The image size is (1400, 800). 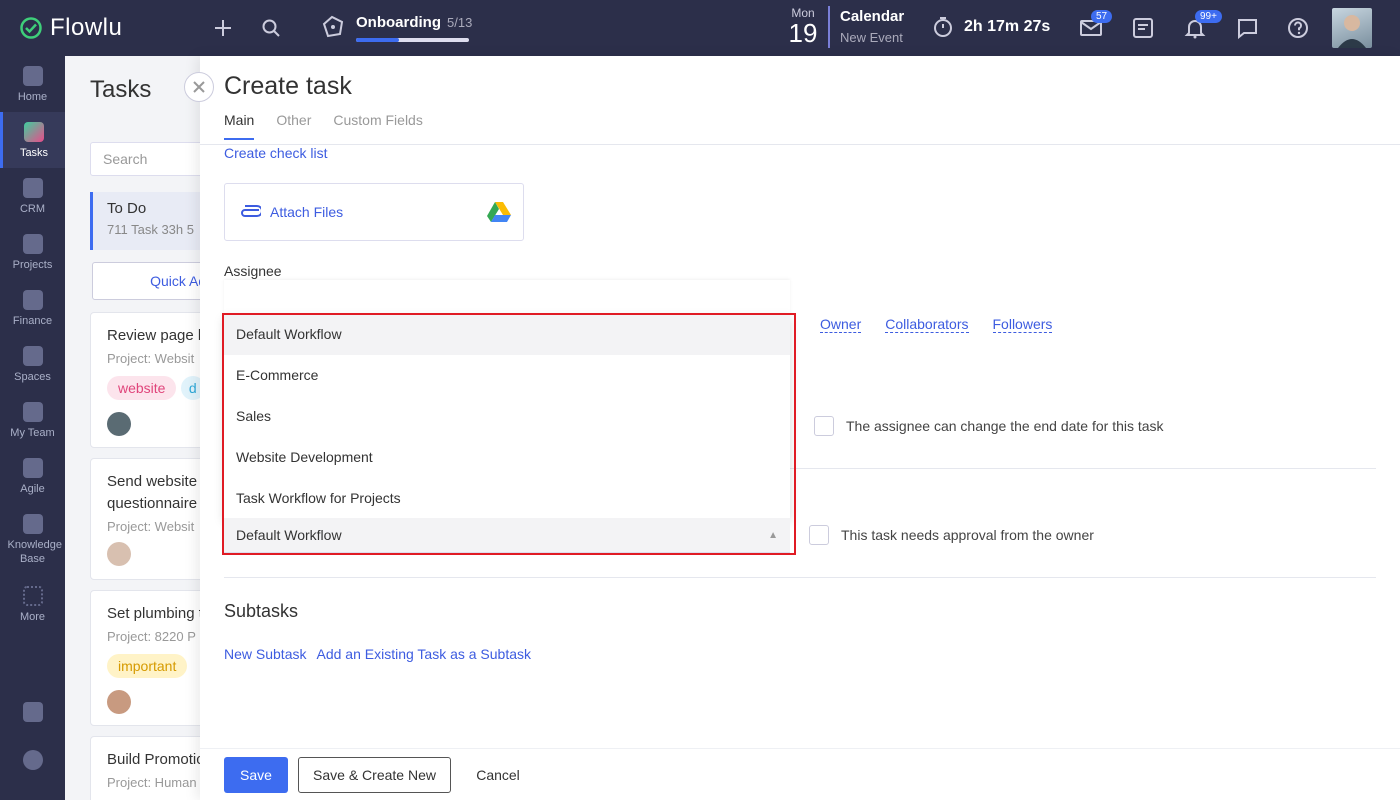 I want to click on close-panel-button, so click(x=199, y=87).